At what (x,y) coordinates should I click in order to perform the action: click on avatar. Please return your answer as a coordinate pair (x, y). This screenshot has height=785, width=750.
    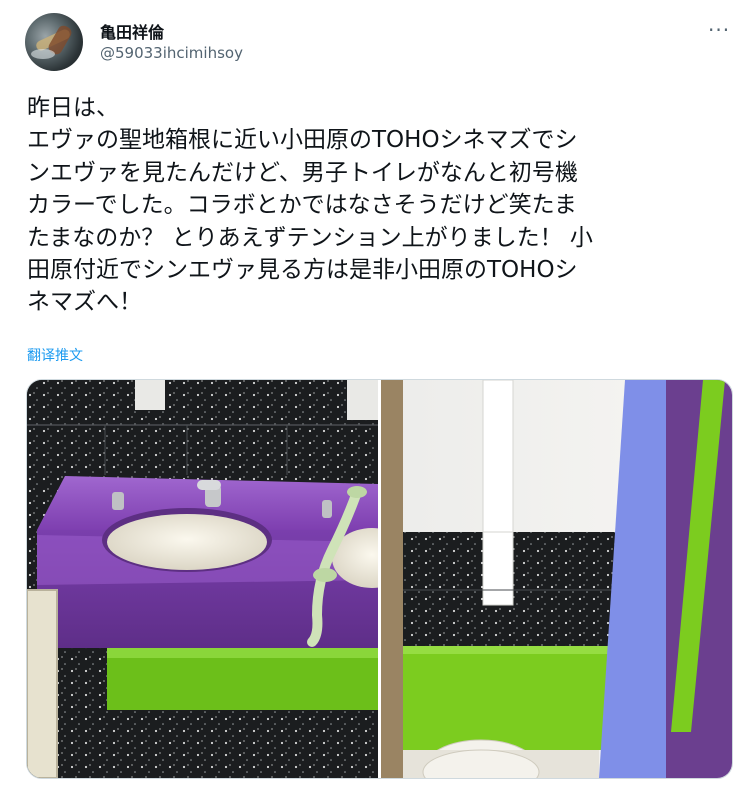
    Looking at the image, I should click on (54, 42).